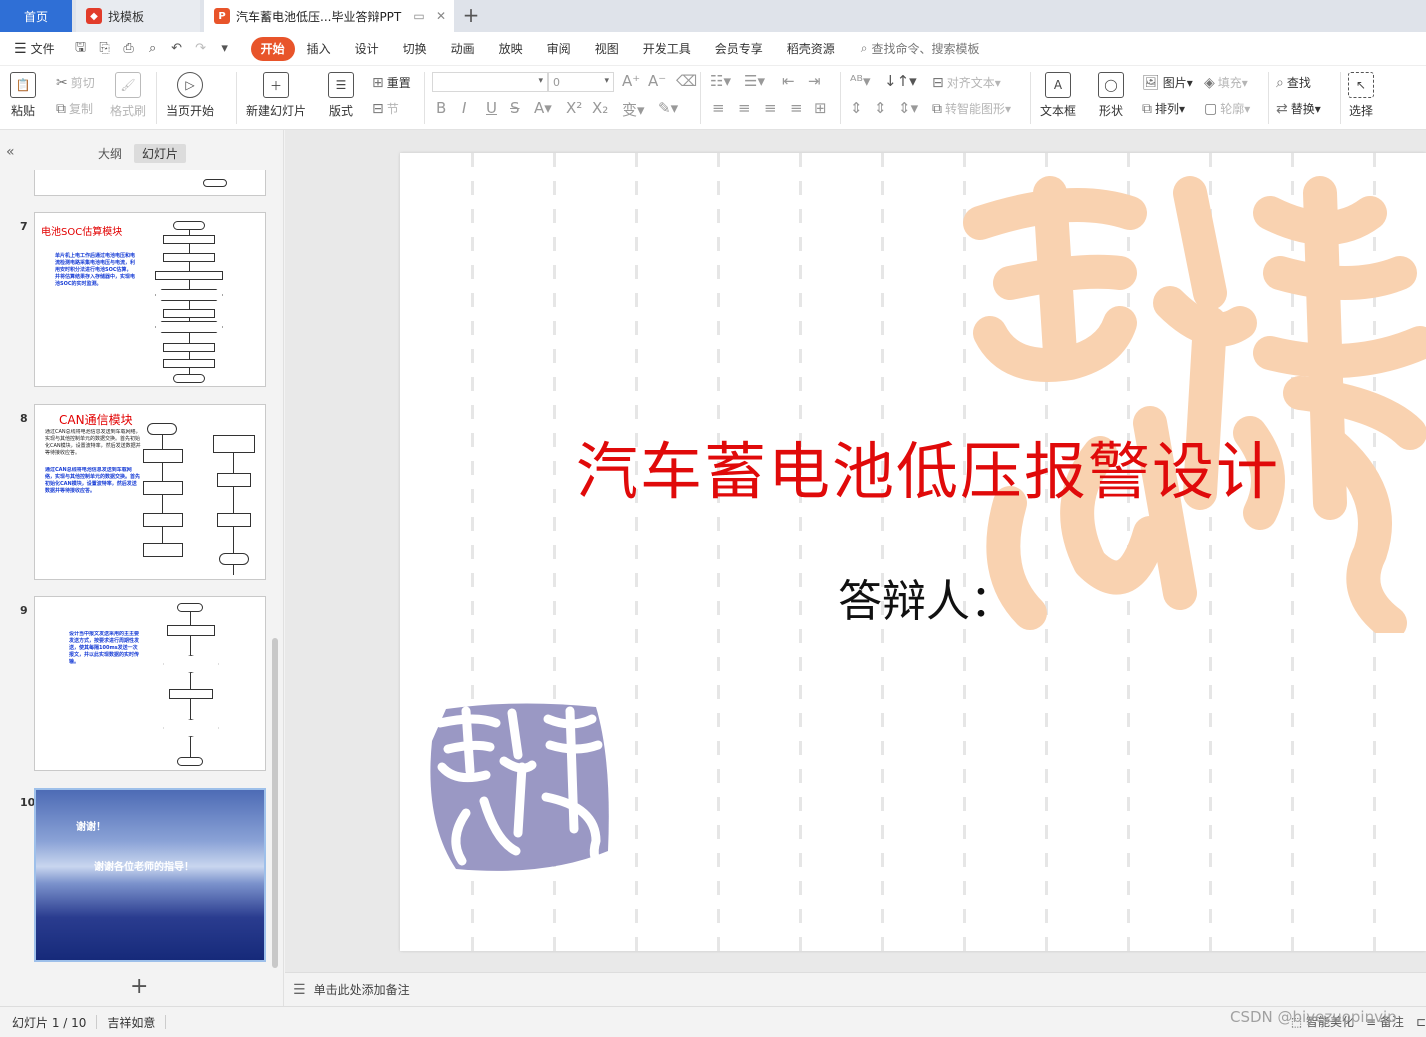  Describe the element at coordinates (600, 108) in the screenshot. I see `subscript-icon: X₂` at that location.